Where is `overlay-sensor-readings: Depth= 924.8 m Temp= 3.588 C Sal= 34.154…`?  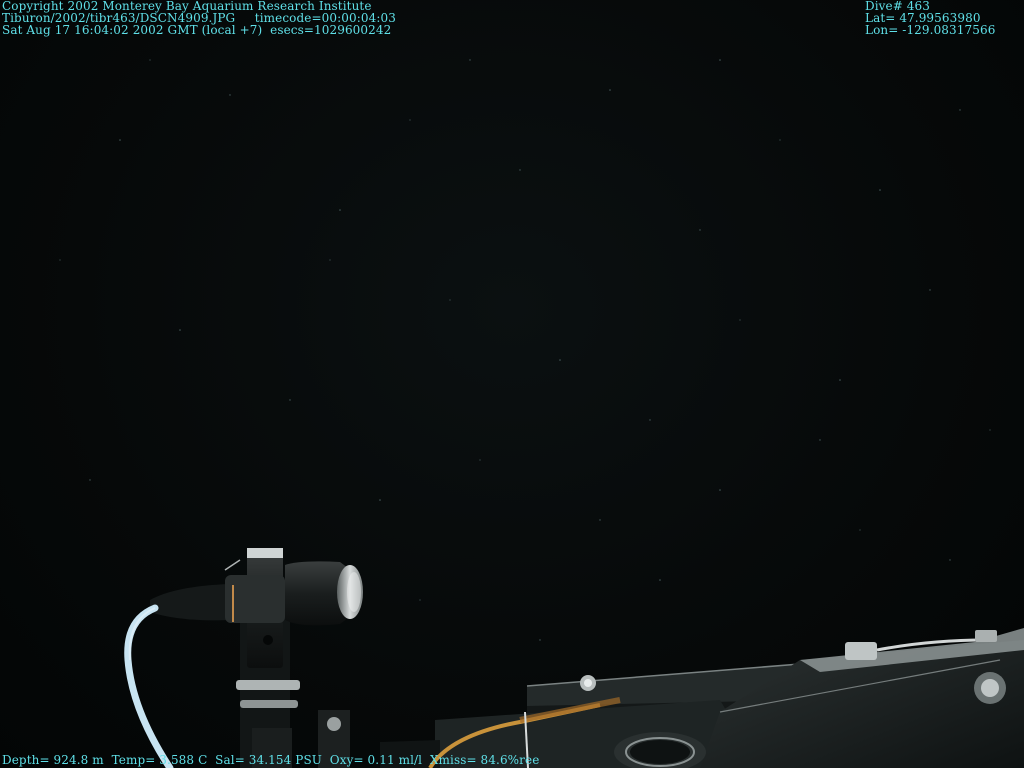 overlay-sensor-readings: Depth= 924.8 m Temp= 3.588 C Sal= 34.154… is located at coordinates (271, 760).